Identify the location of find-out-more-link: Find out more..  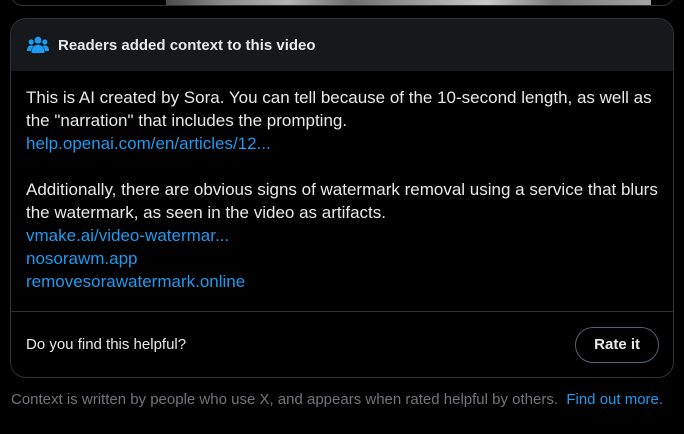
(614, 399).